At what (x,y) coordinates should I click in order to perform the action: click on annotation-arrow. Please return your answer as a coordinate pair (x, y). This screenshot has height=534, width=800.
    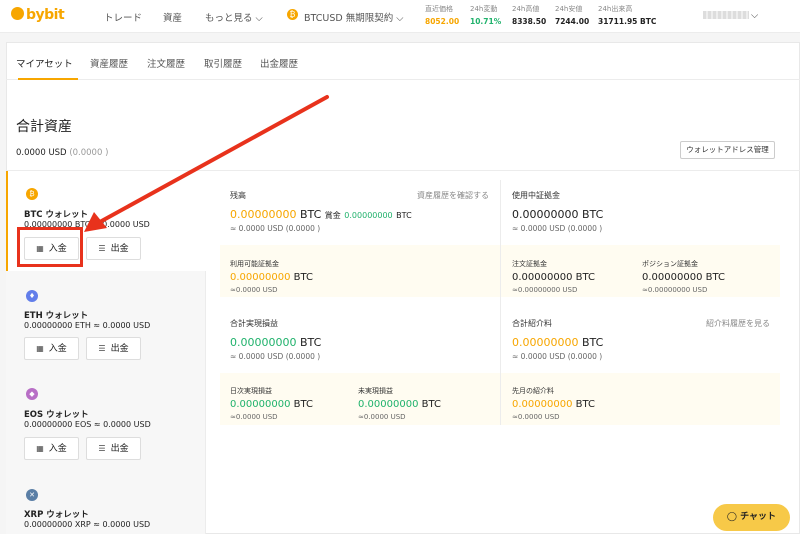
    Looking at the image, I should click on (206, 163).